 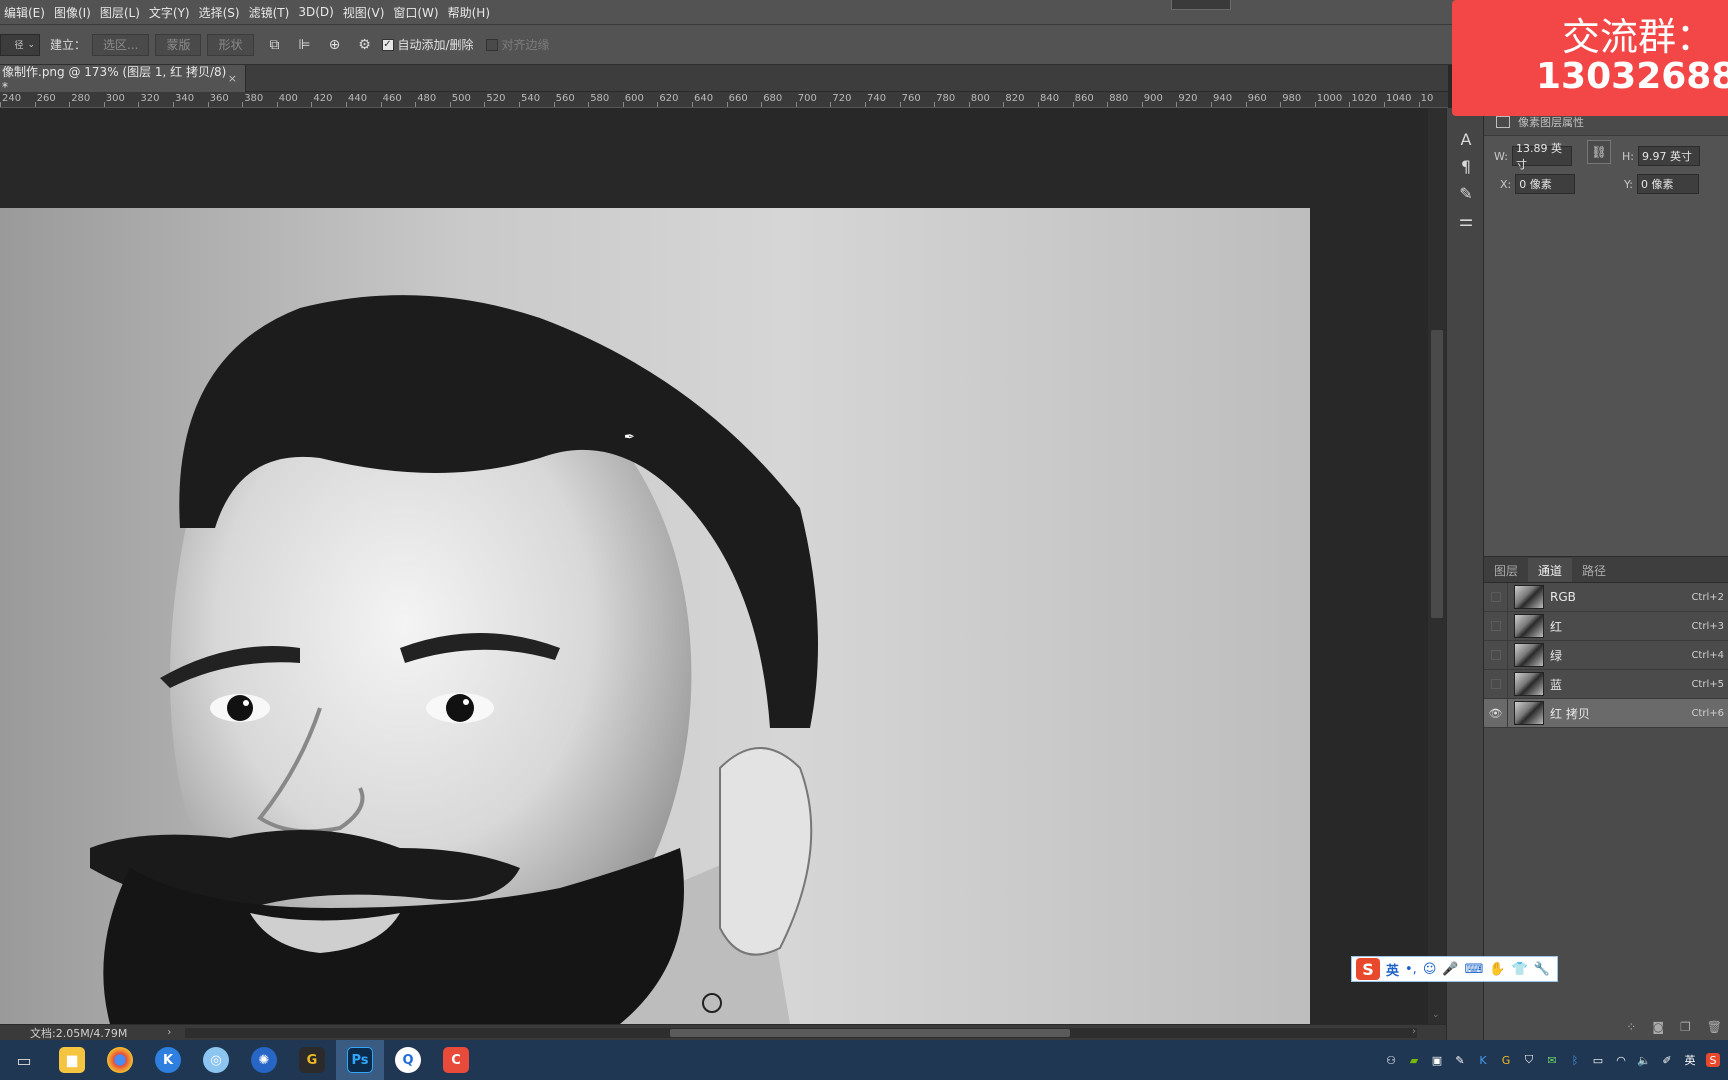 What do you see at coordinates (1599, 152) in the screenshot?
I see `link-icon: ⛓` at bounding box center [1599, 152].